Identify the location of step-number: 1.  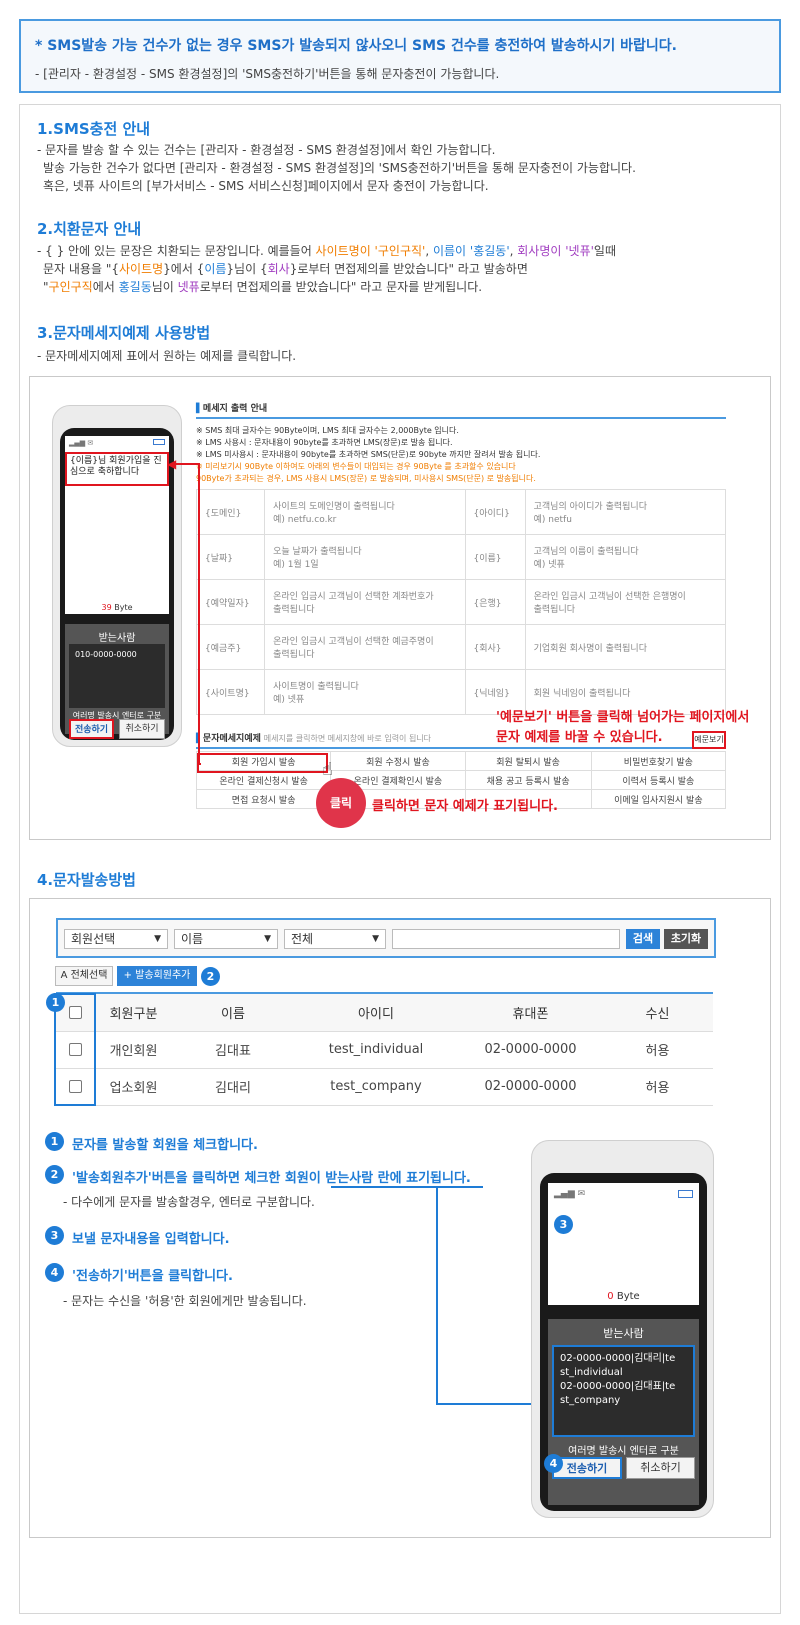
(54, 1141).